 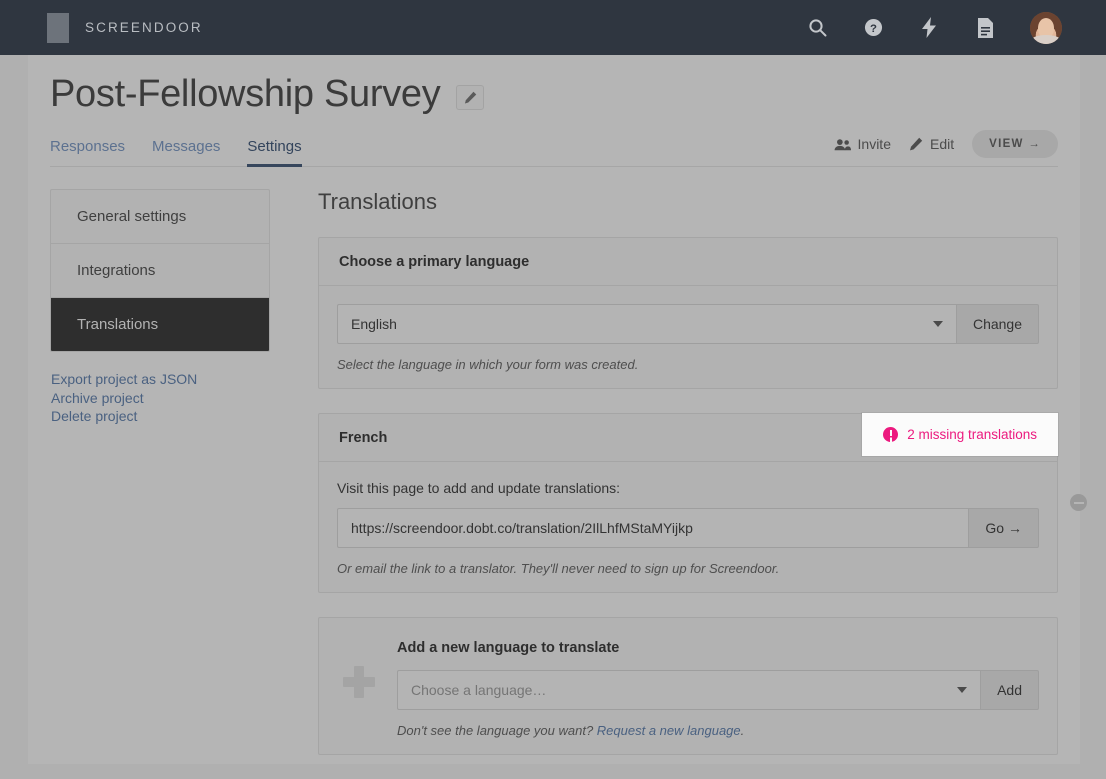 I want to click on remove-language-button, so click(x=1078, y=502).